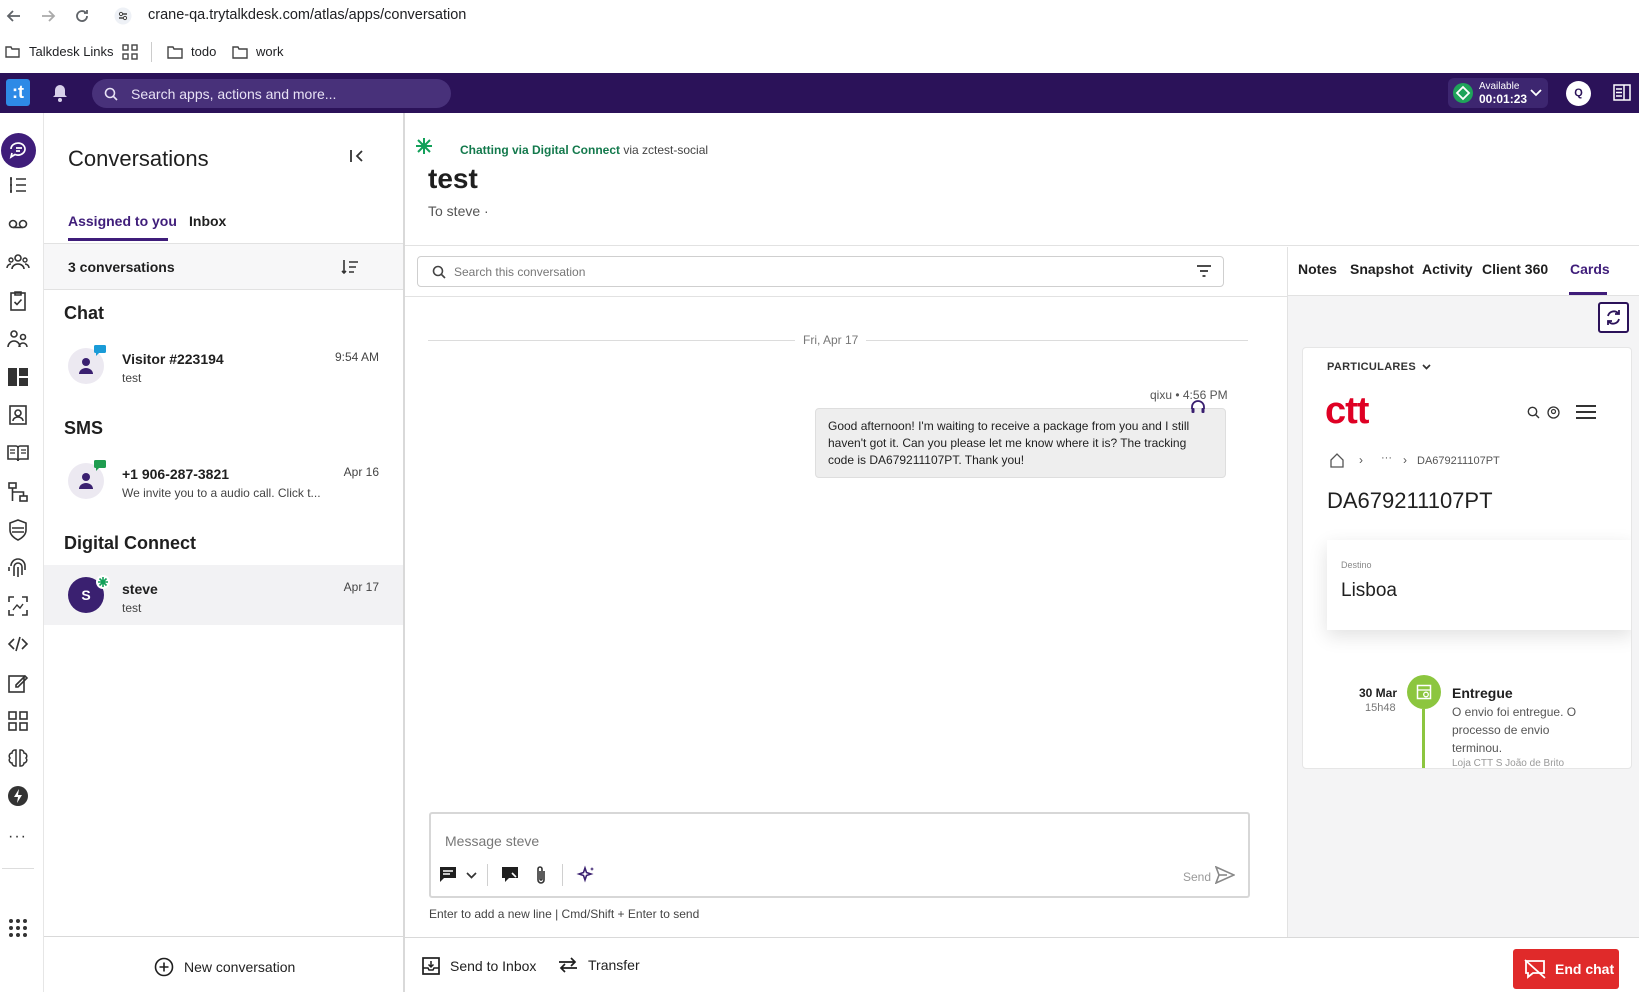 The width and height of the screenshot is (1639, 992). Describe the element at coordinates (458, 211) in the screenshot. I see `recipient-line: To steve ·` at that location.